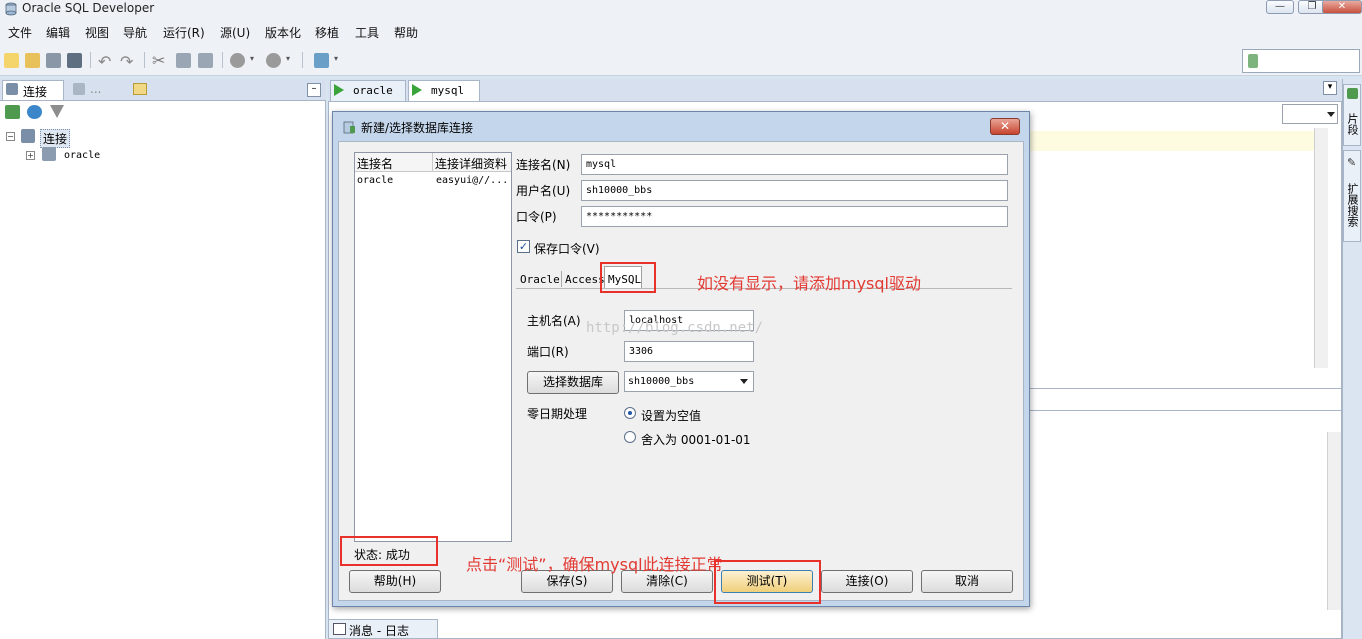 This screenshot has width=1362, height=639. What do you see at coordinates (58, 32) in the screenshot?
I see `menu-edit: 编辑` at bounding box center [58, 32].